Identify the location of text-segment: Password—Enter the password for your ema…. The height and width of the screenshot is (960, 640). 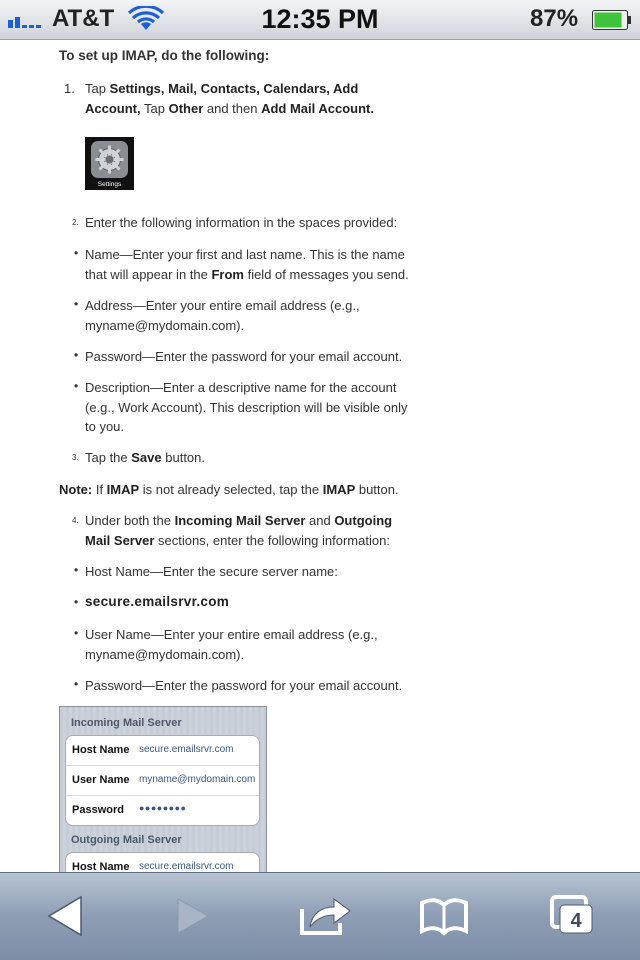
(244, 356).